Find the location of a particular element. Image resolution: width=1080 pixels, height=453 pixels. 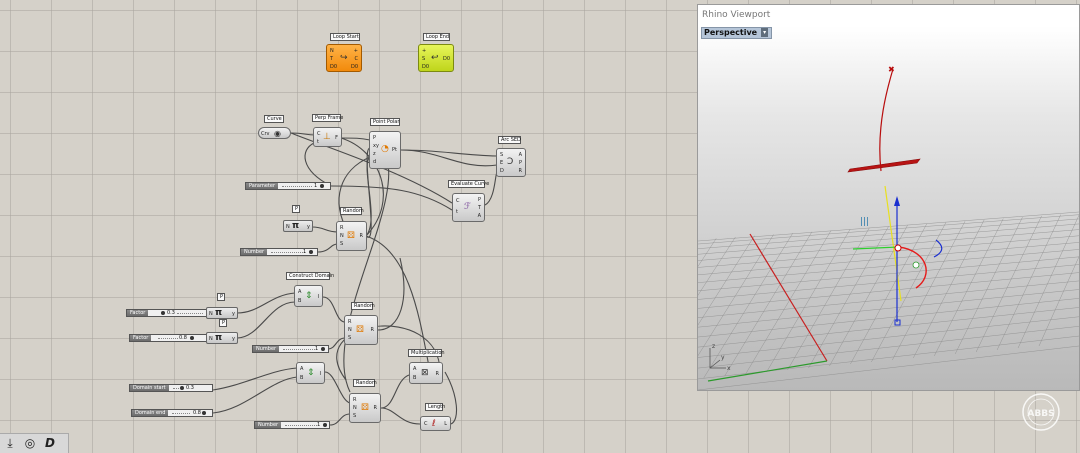

construct-domain-2-input-b: B is located at coordinates (301, 378).